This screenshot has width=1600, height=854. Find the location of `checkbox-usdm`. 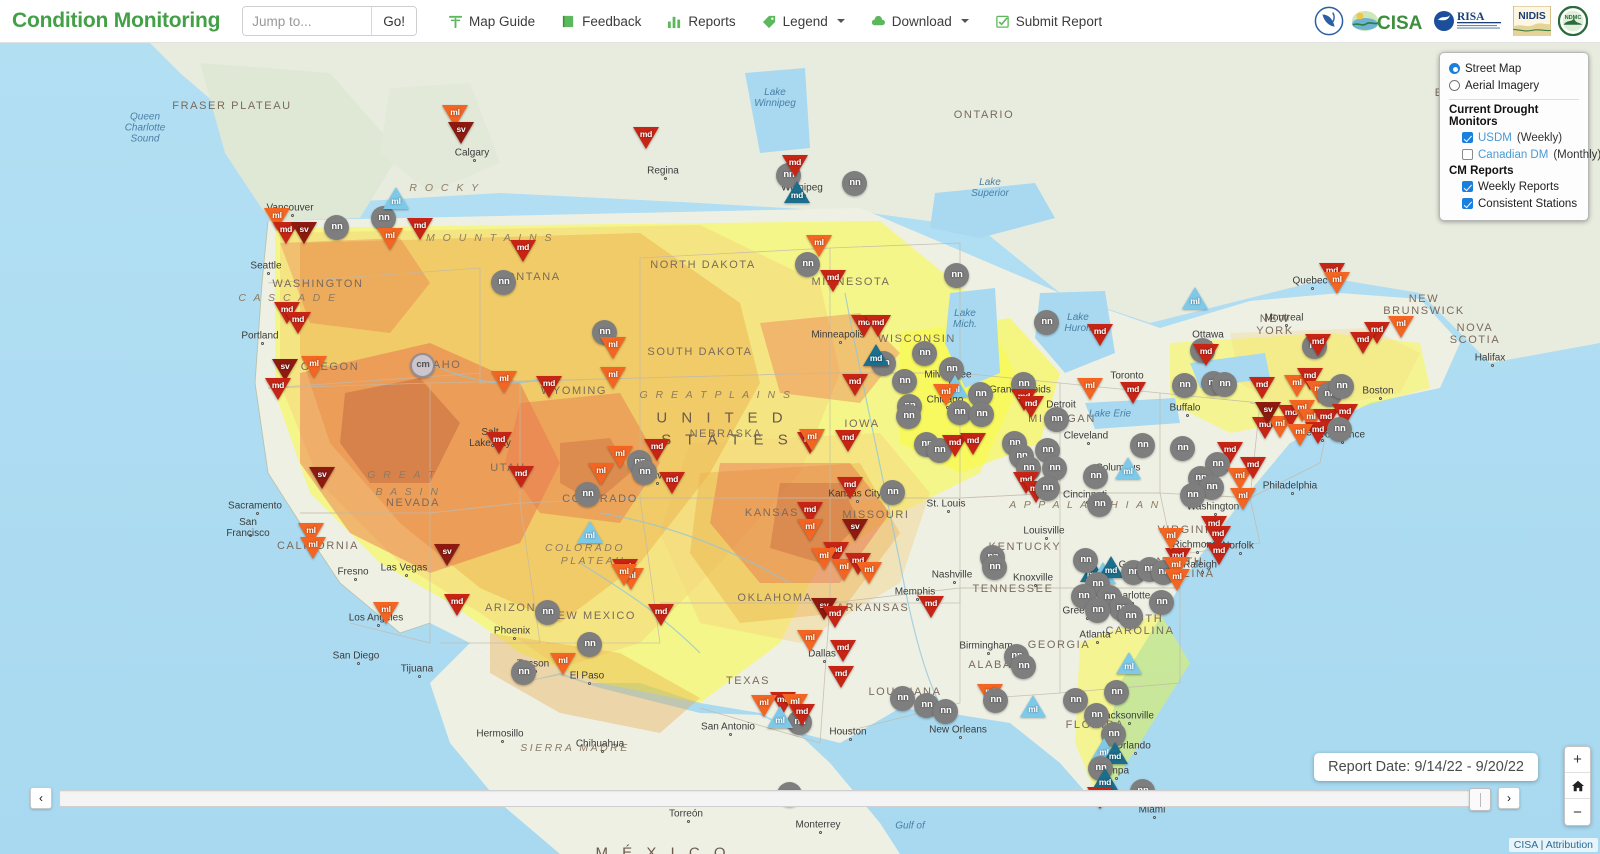

checkbox-usdm is located at coordinates (1467, 137).